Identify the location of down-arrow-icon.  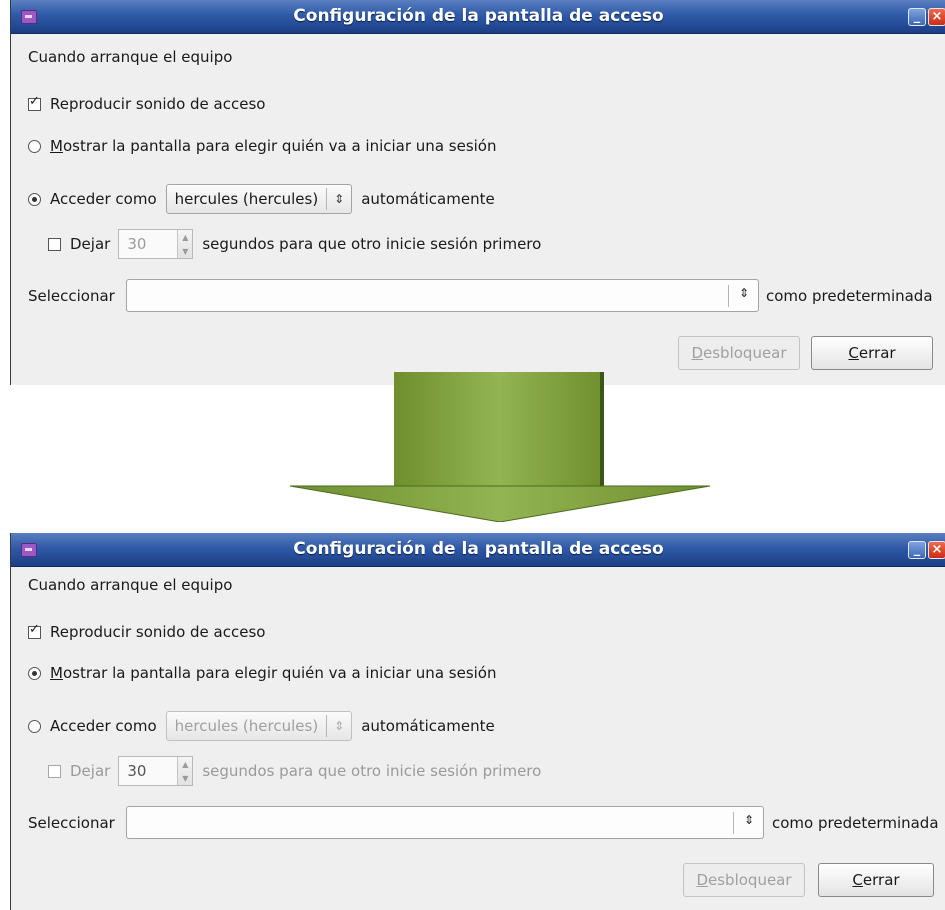
(500, 447).